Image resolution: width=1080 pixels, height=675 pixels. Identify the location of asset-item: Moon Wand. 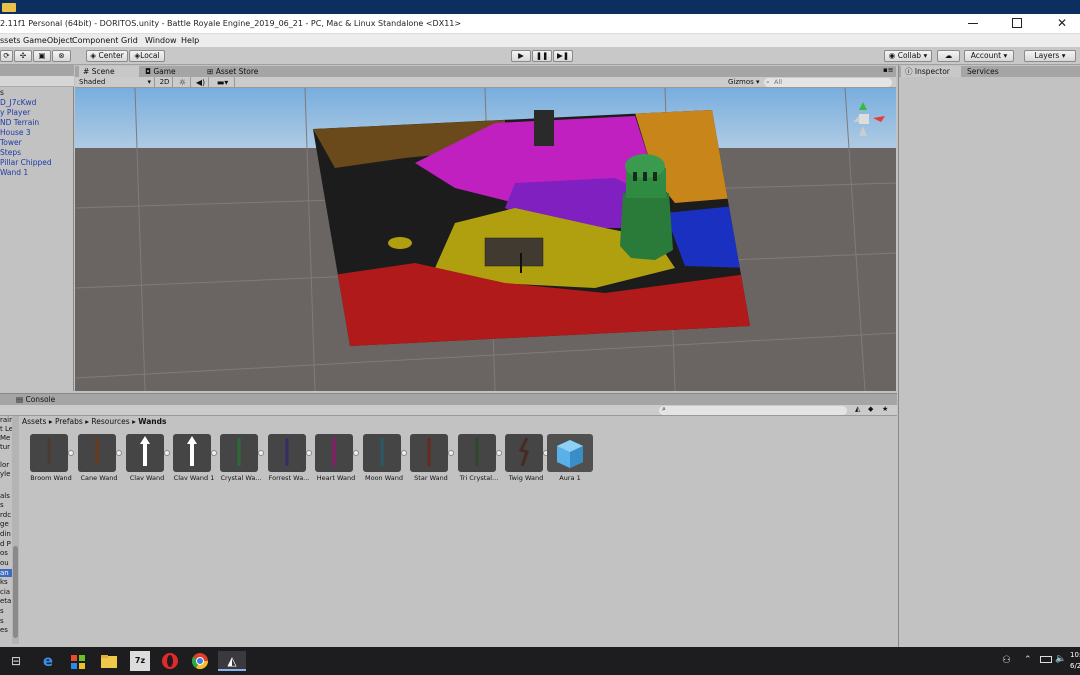
(385, 459).